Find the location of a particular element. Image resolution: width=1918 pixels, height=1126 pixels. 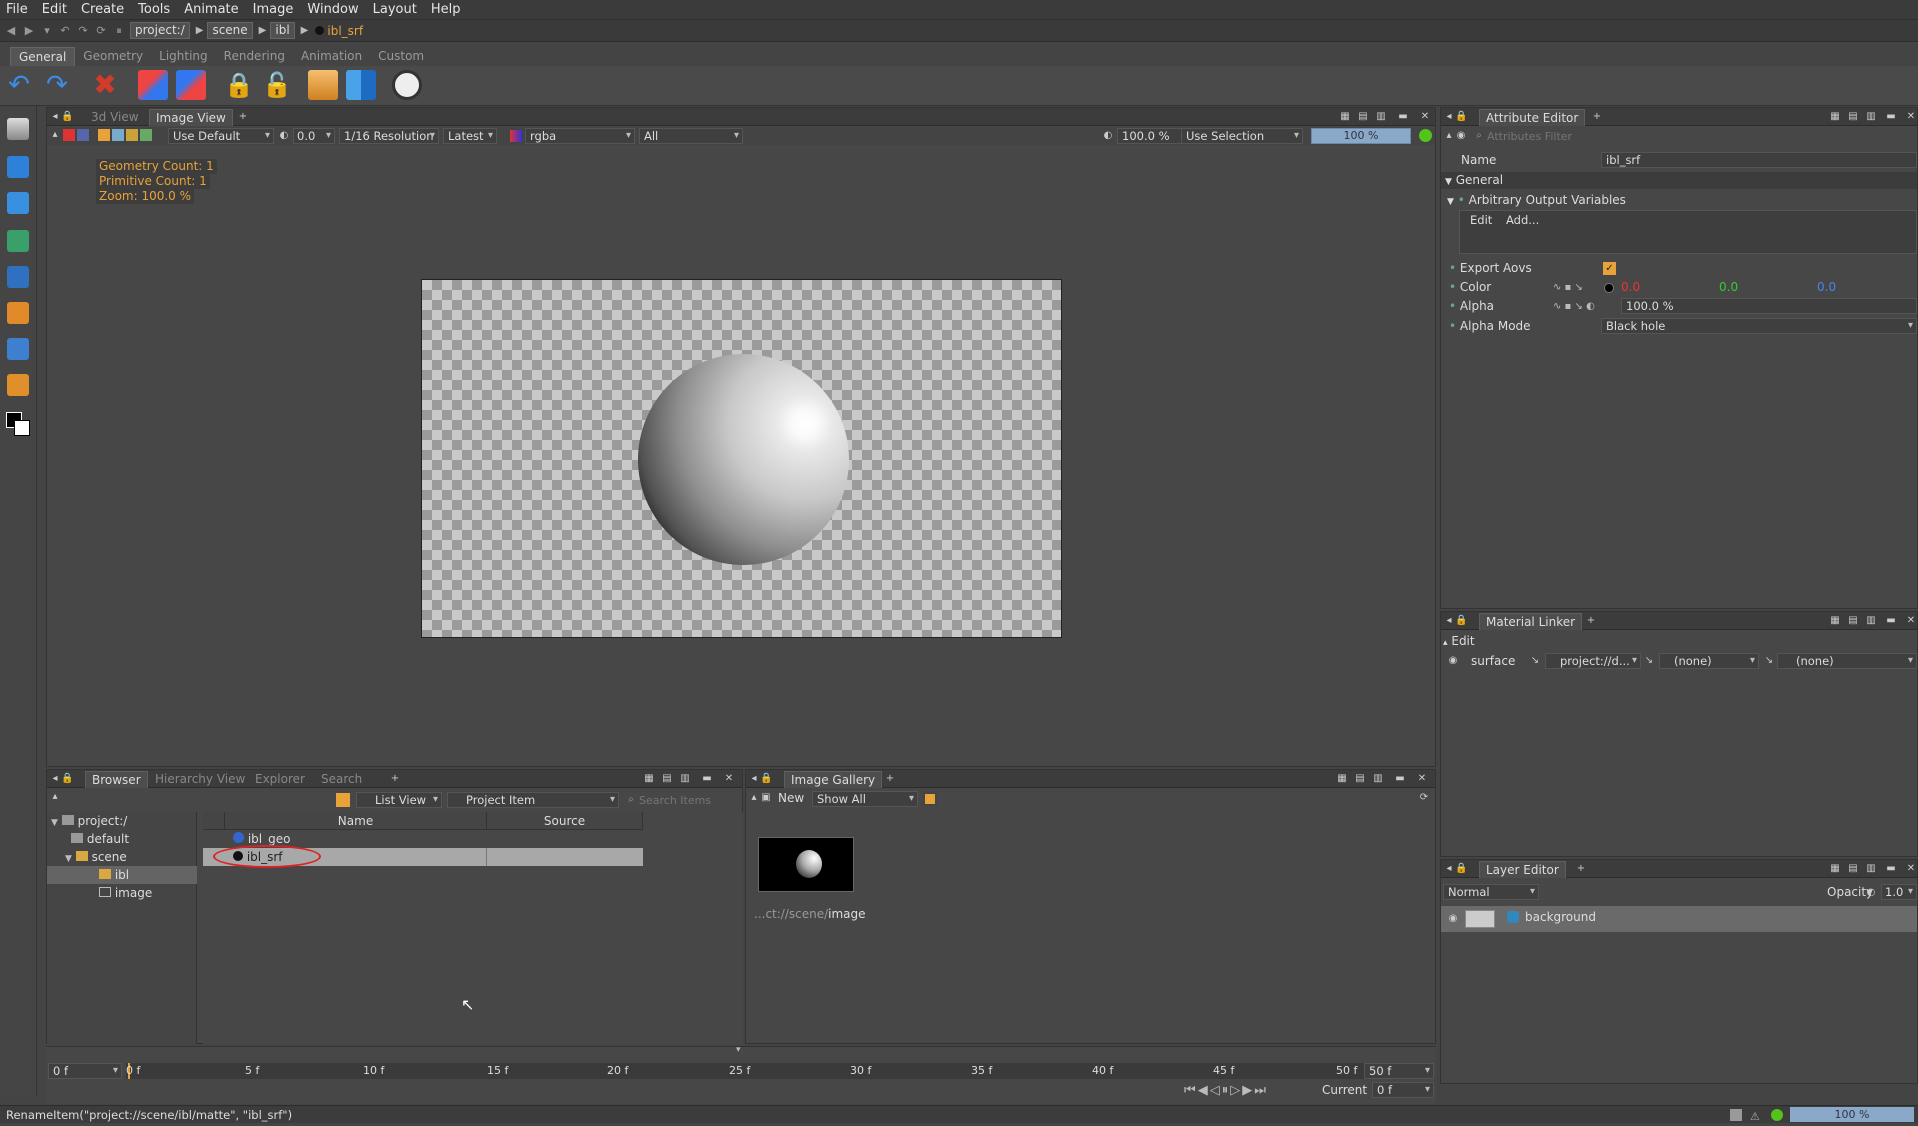

menu-help: Help is located at coordinates (446, 9).